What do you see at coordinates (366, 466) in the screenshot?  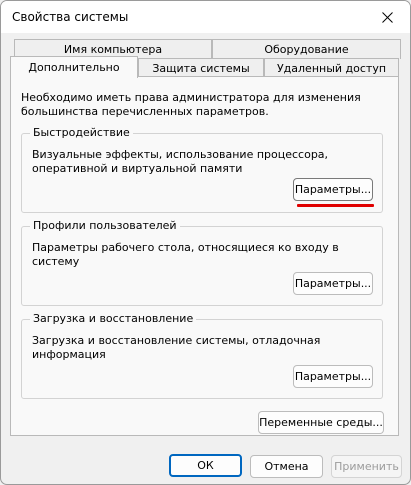 I see `apply-button: Применить` at bounding box center [366, 466].